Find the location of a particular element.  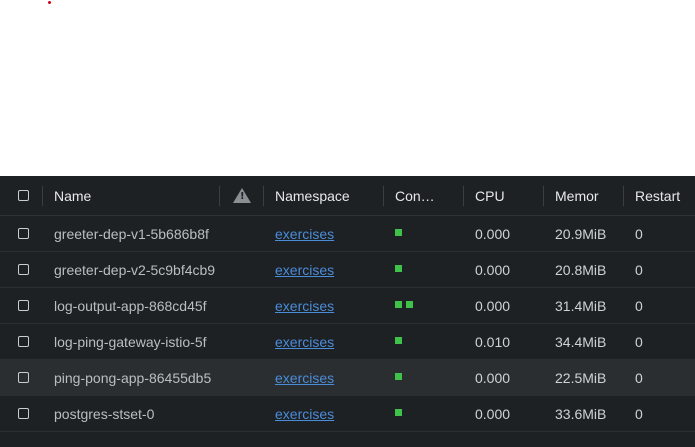

column-header-namespace: Namespace is located at coordinates (325, 195).